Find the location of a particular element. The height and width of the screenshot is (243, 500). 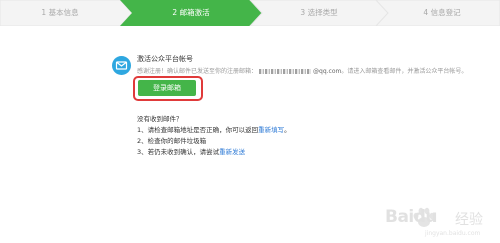

help-item-2-text: 2、检查你的邮件垃圾箱 is located at coordinates (172, 141).